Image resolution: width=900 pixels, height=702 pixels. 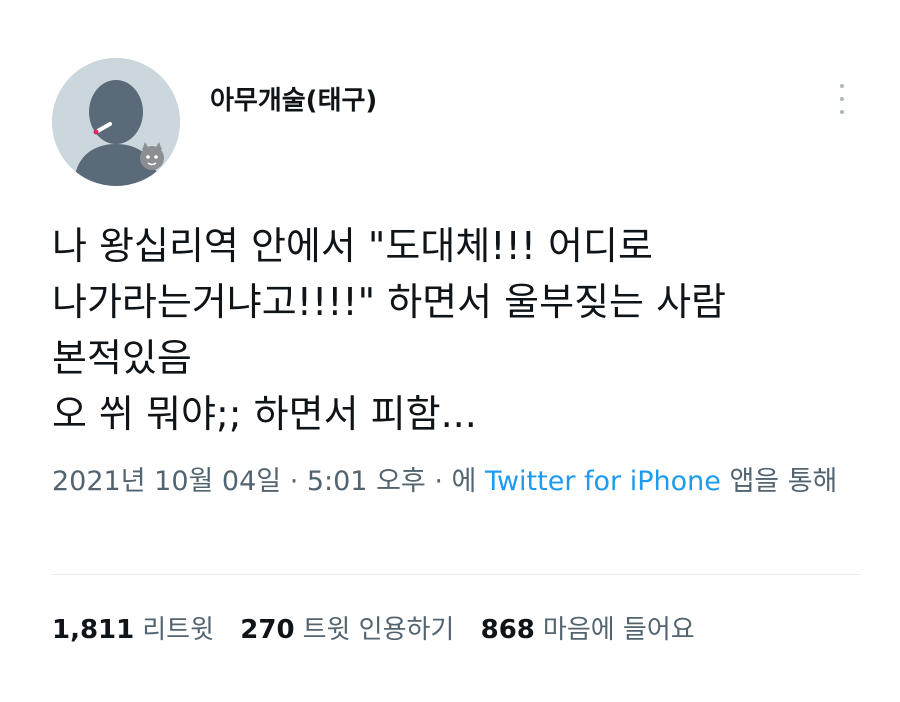 I want to click on tweet-text-line: 나 왕십리역 안에서 "도대체!!! 어디로, so click(x=352, y=246).